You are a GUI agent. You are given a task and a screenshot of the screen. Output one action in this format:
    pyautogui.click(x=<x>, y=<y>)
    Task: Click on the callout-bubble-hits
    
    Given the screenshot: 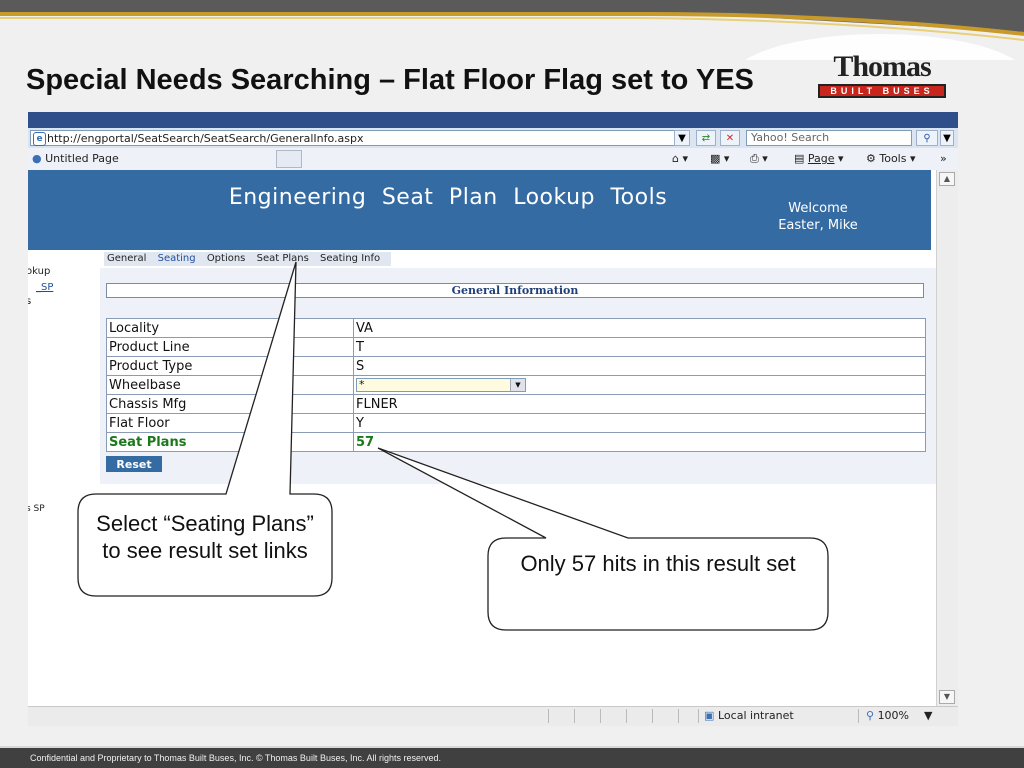 What is the action you would take?
    pyautogui.click(x=603, y=539)
    